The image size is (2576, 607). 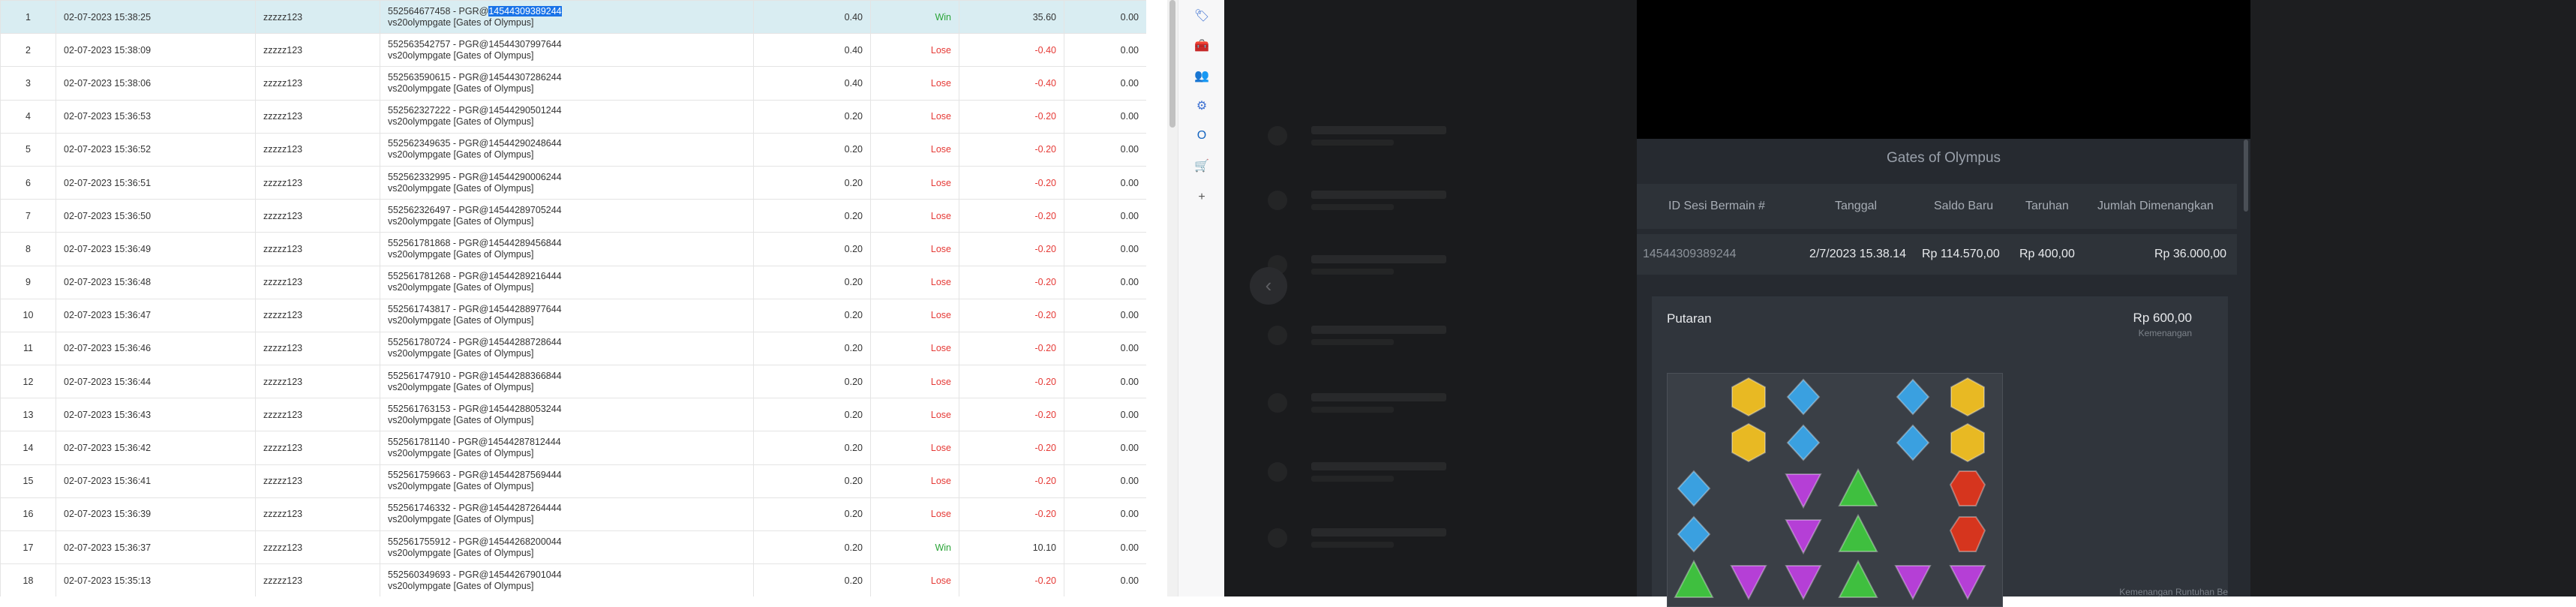 What do you see at coordinates (1268, 286) in the screenshot?
I see `back-arrow-button: ‹` at bounding box center [1268, 286].